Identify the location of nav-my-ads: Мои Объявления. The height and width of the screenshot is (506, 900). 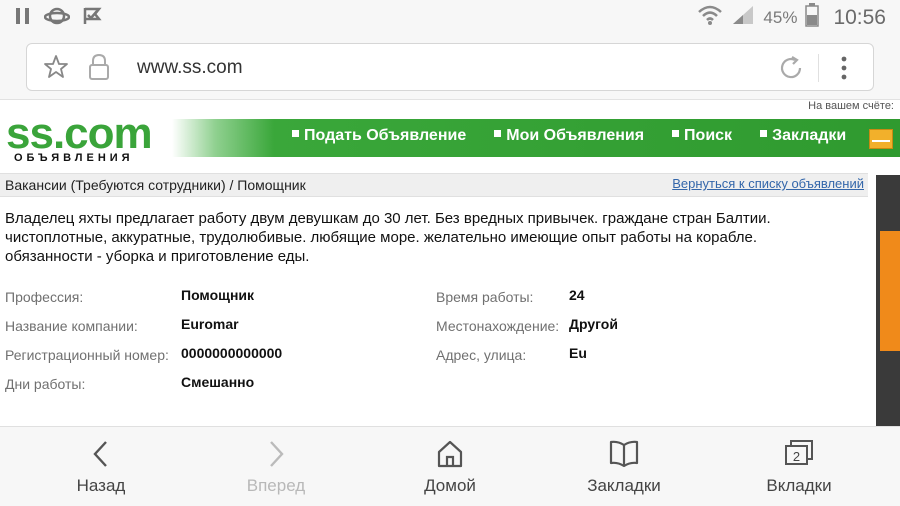
(569, 136).